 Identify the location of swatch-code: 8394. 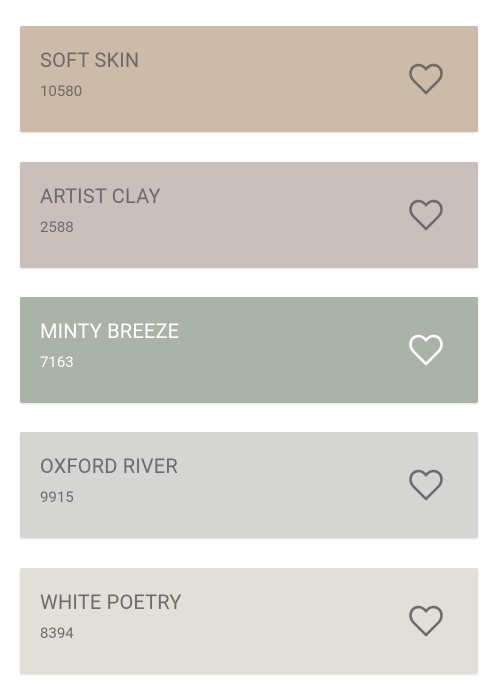
(57, 633).